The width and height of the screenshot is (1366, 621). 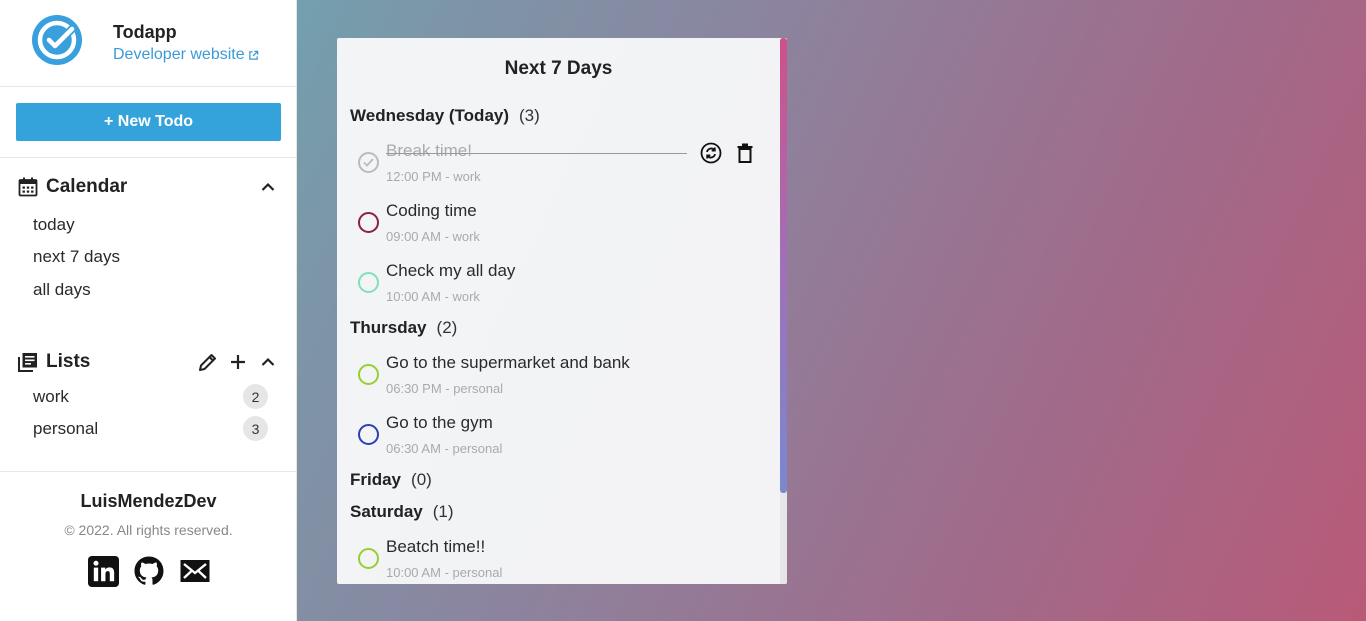 I want to click on plus-icon, so click(x=238, y=362).